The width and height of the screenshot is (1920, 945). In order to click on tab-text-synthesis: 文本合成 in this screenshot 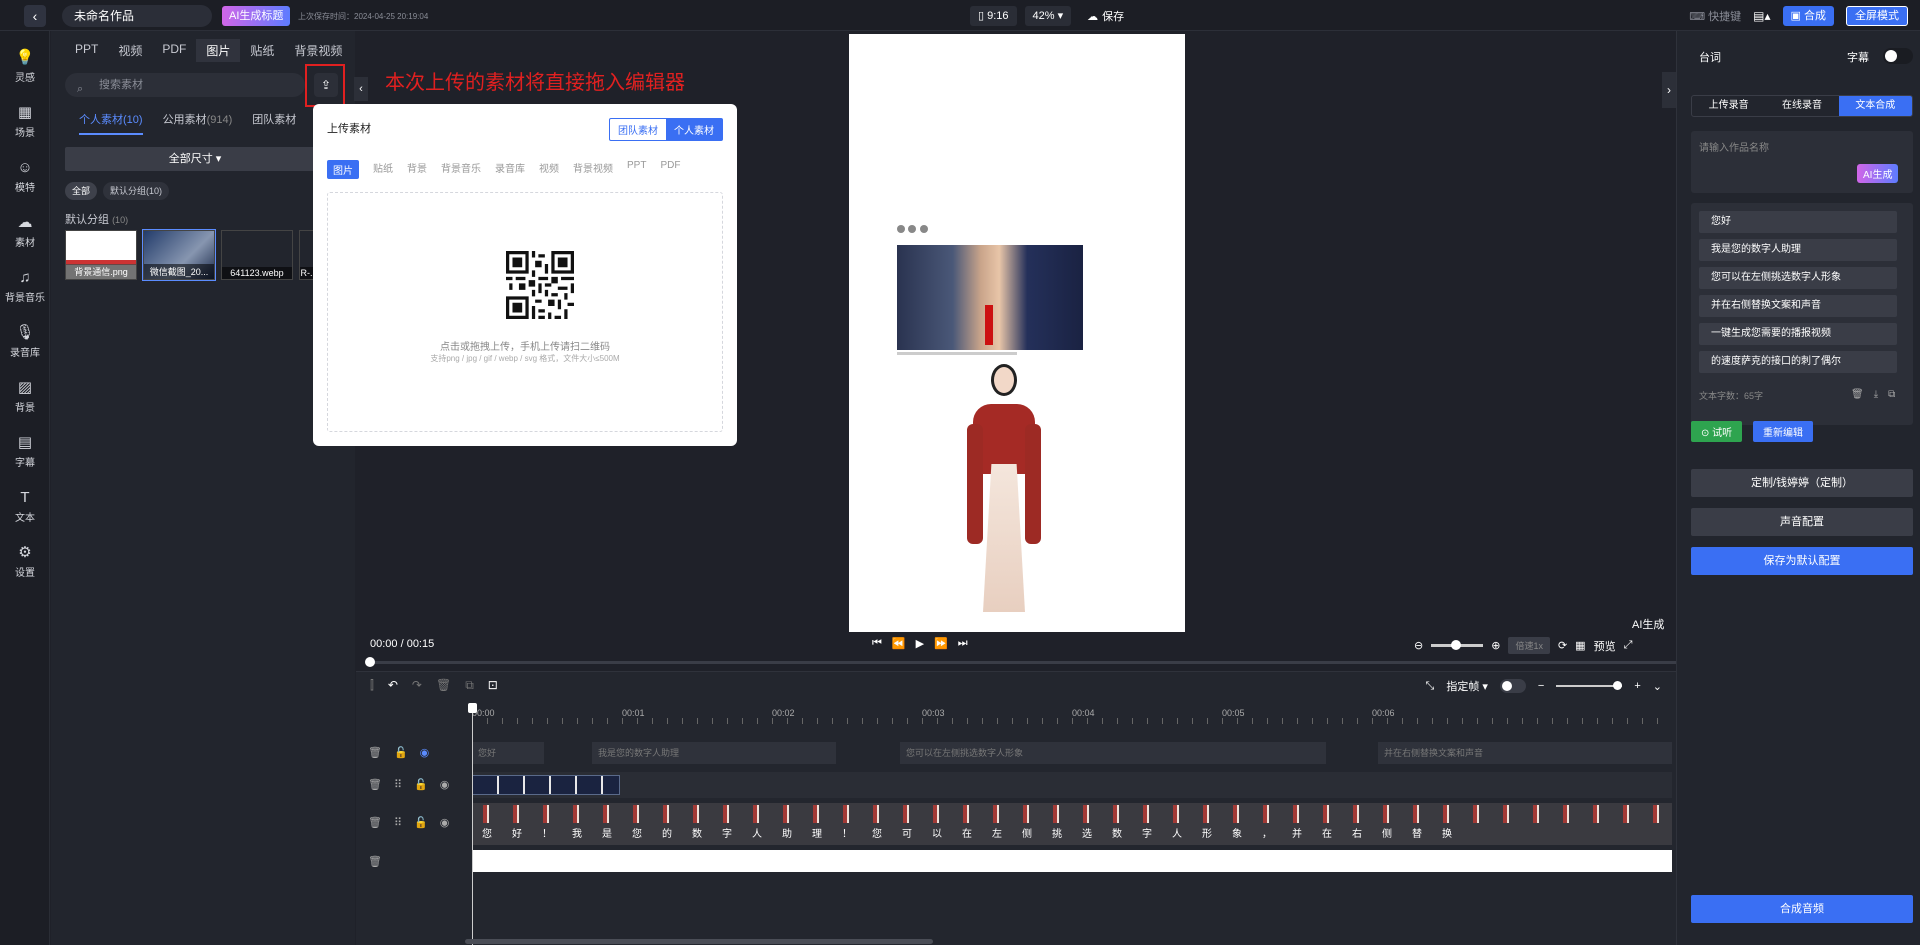, I will do `click(1875, 106)`.